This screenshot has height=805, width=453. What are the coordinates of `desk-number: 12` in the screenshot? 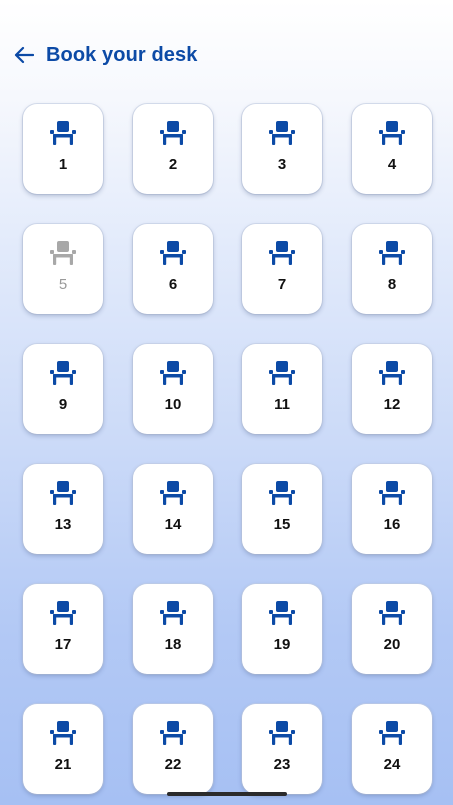 It's located at (392, 404).